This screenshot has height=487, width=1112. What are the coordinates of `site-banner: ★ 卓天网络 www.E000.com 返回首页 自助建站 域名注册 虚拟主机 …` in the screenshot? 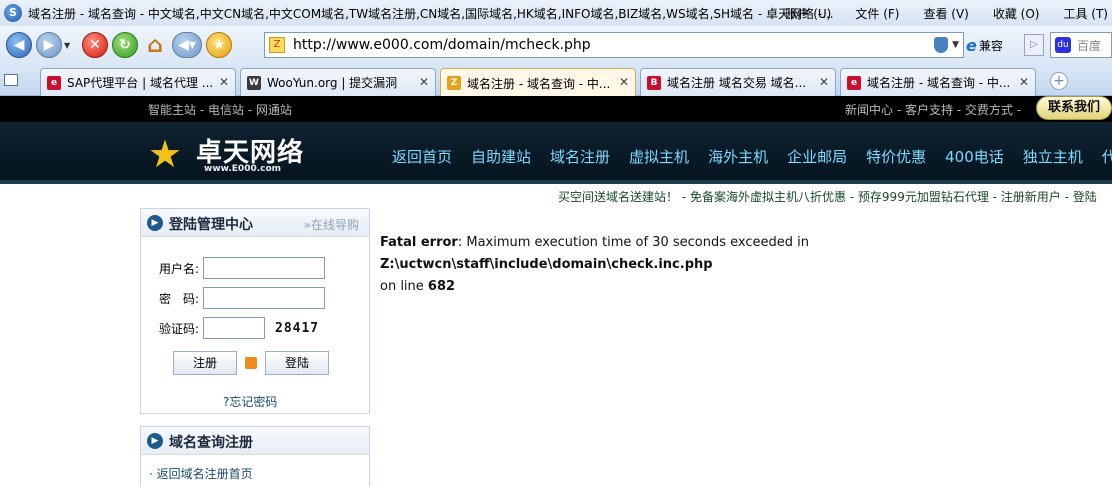 It's located at (556, 153).